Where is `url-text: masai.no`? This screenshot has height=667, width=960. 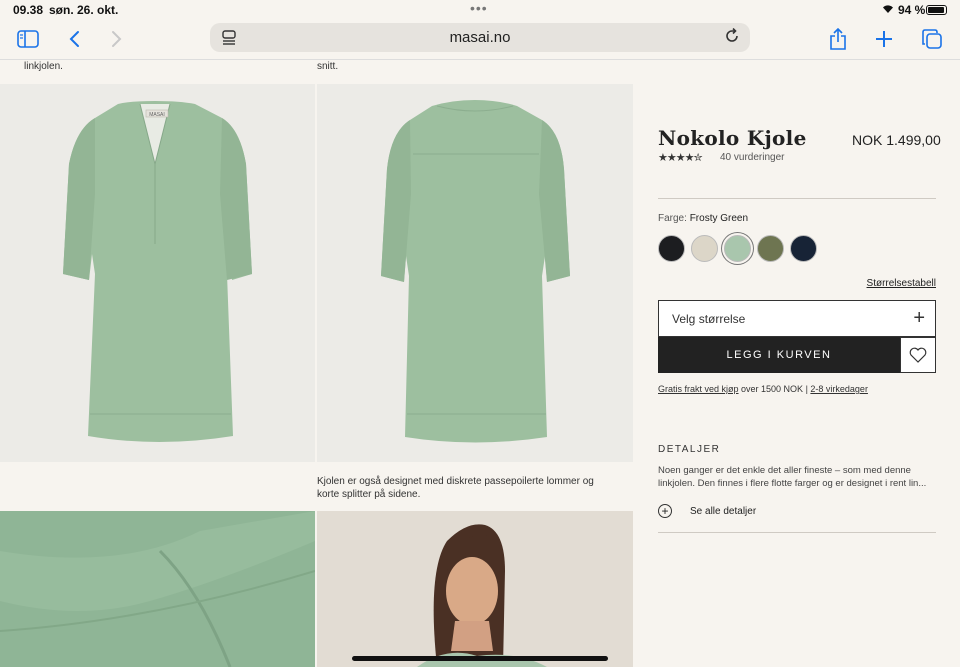
url-text: masai.no is located at coordinates (480, 37).